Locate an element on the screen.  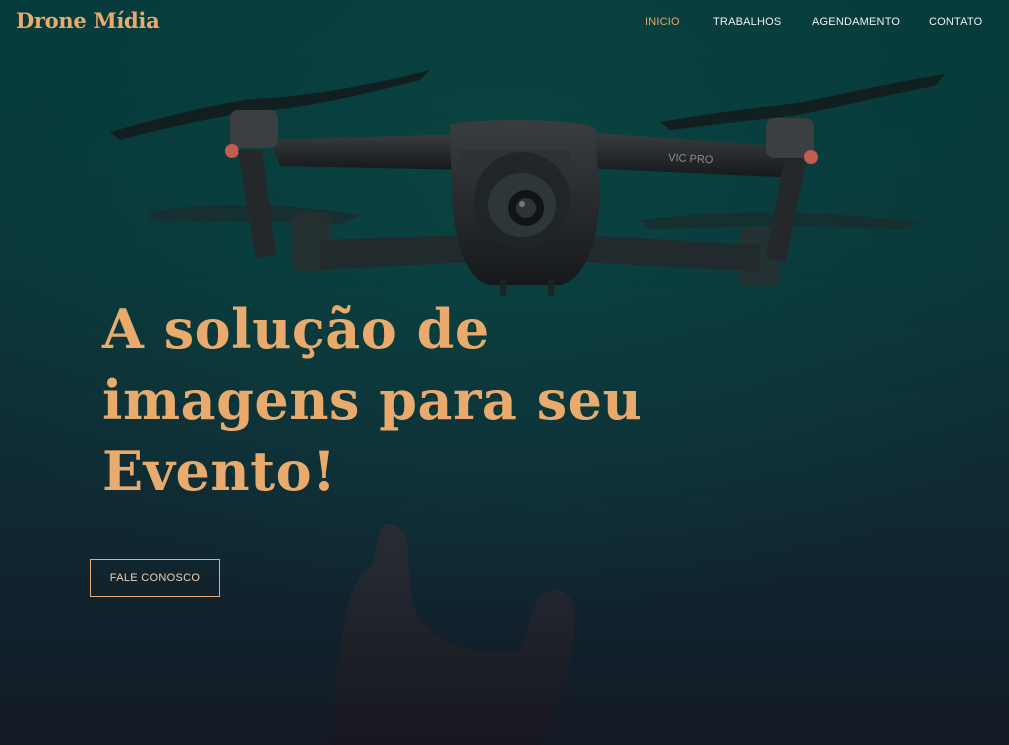
main-nav: INICIO TRABALHOS AGENDAMENTO CONTATO is located at coordinates (504, 23).